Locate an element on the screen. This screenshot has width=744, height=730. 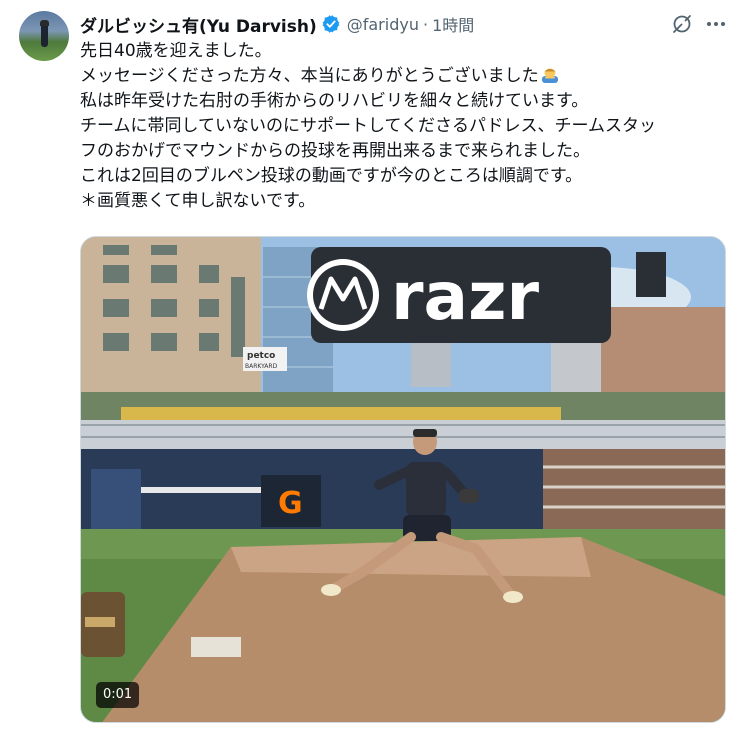
tweet-header: ダルビッシュ有(Yu Darvish) @faridyu · 1時間 is located at coordinates (277, 24).